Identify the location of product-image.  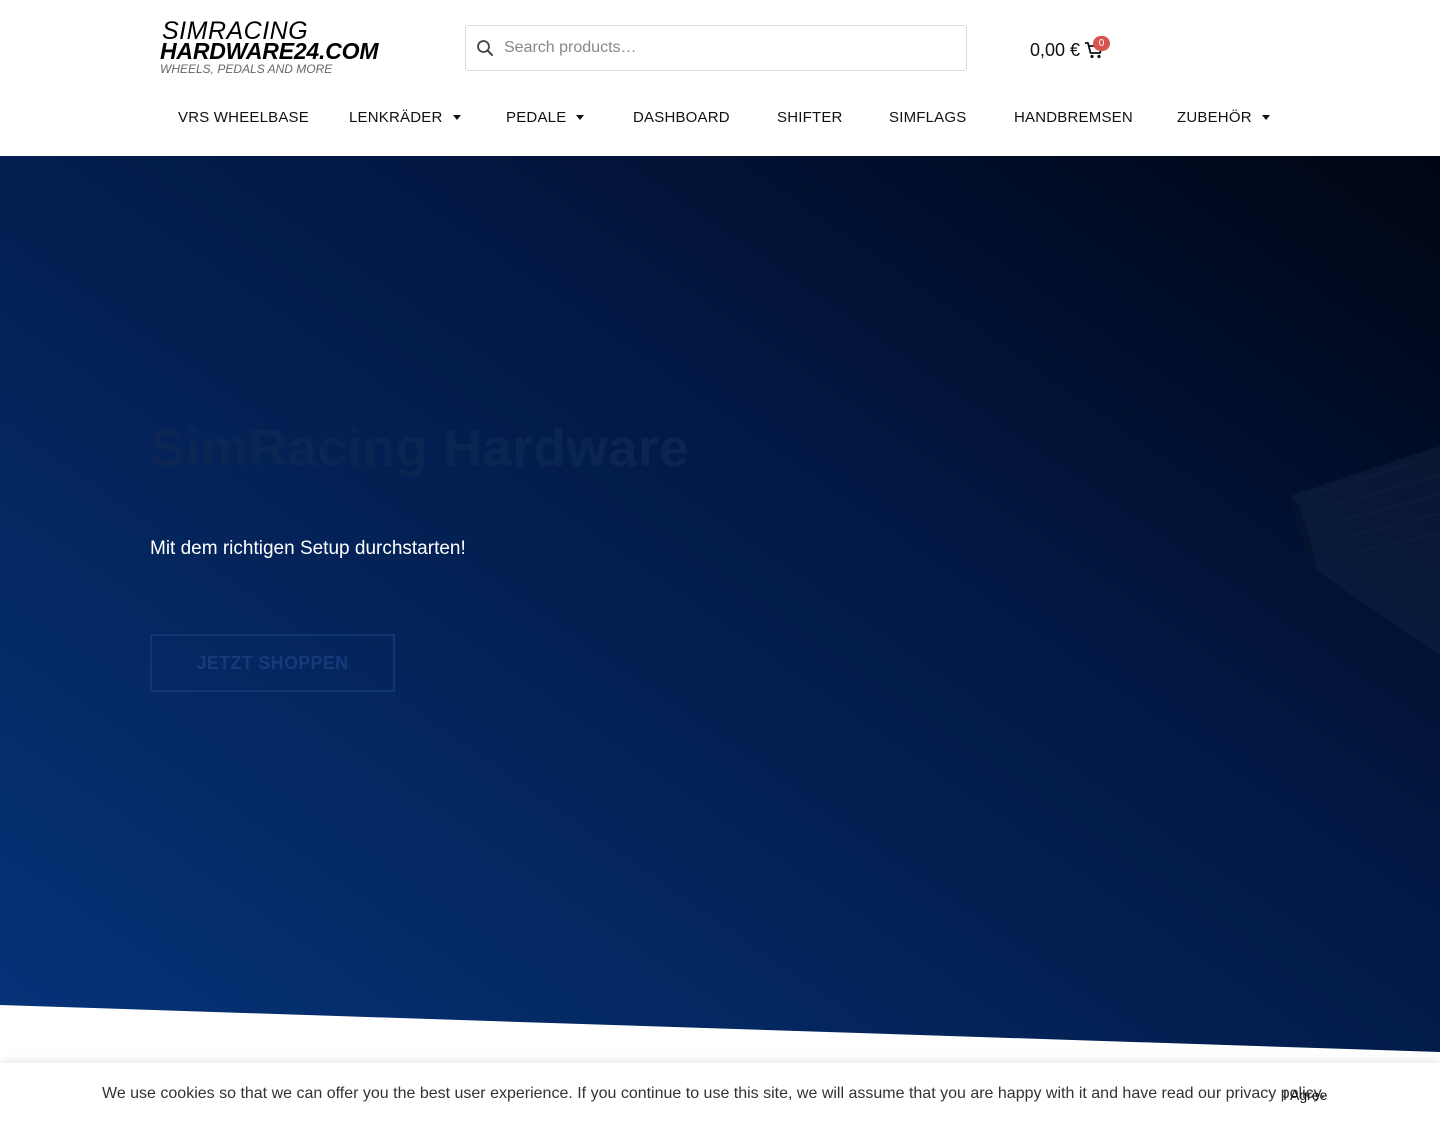
(1365, 551).